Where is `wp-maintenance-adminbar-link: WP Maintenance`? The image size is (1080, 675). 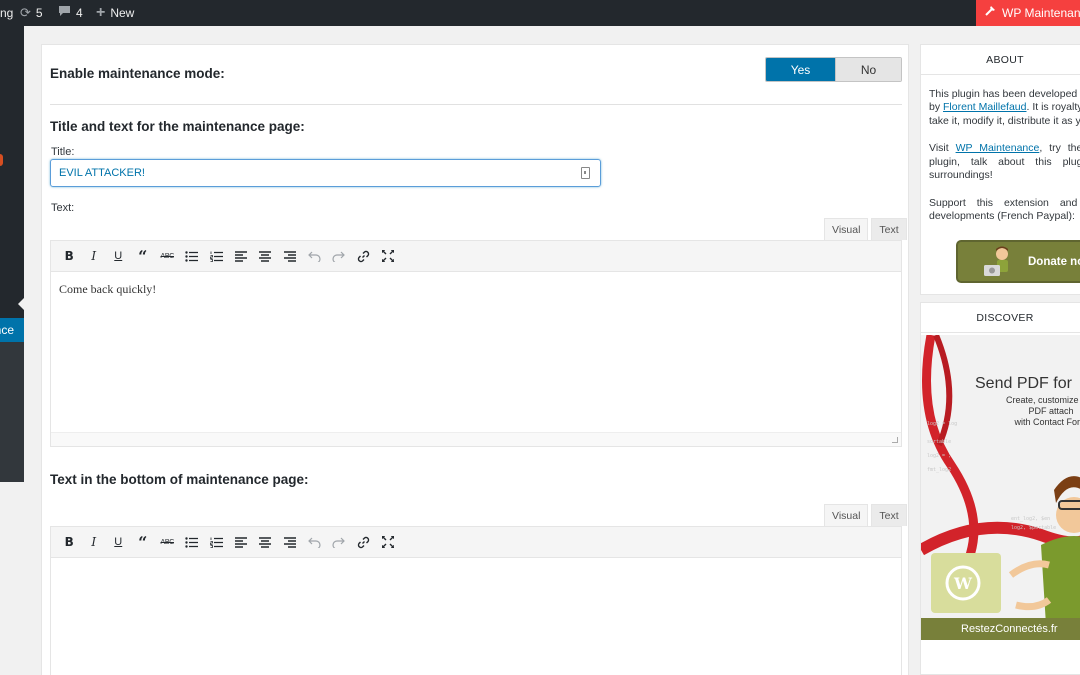 wp-maintenance-adminbar-link: WP Maintenance is located at coordinates (1028, 13).